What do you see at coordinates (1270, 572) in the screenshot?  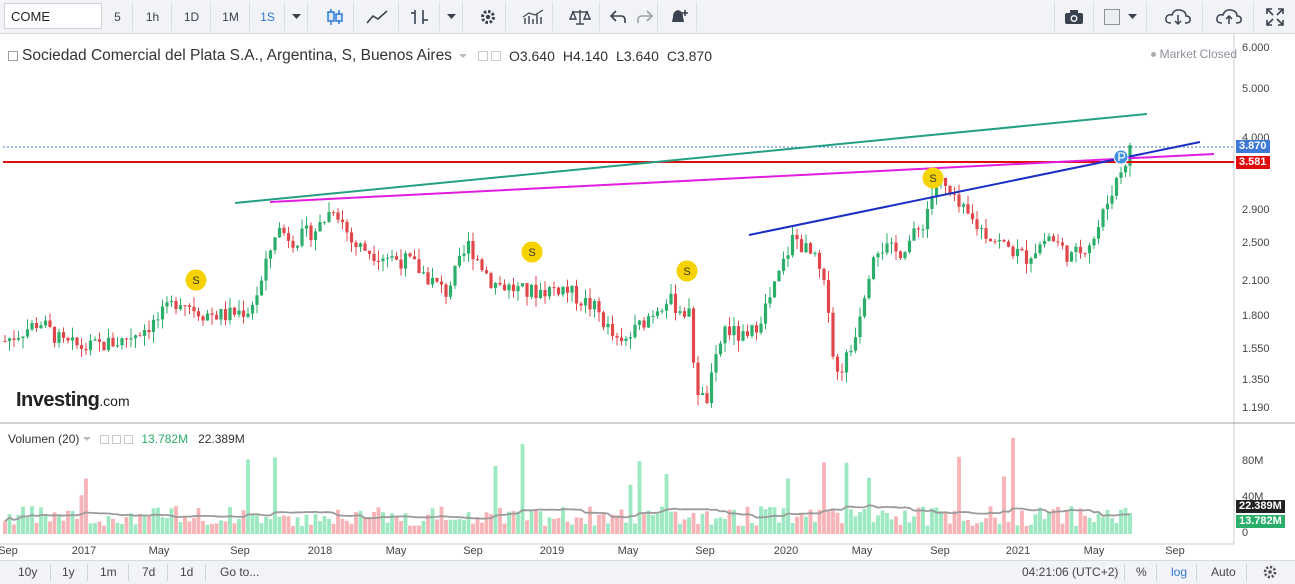 I see `chart-settings-icon` at bounding box center [1270, 572].